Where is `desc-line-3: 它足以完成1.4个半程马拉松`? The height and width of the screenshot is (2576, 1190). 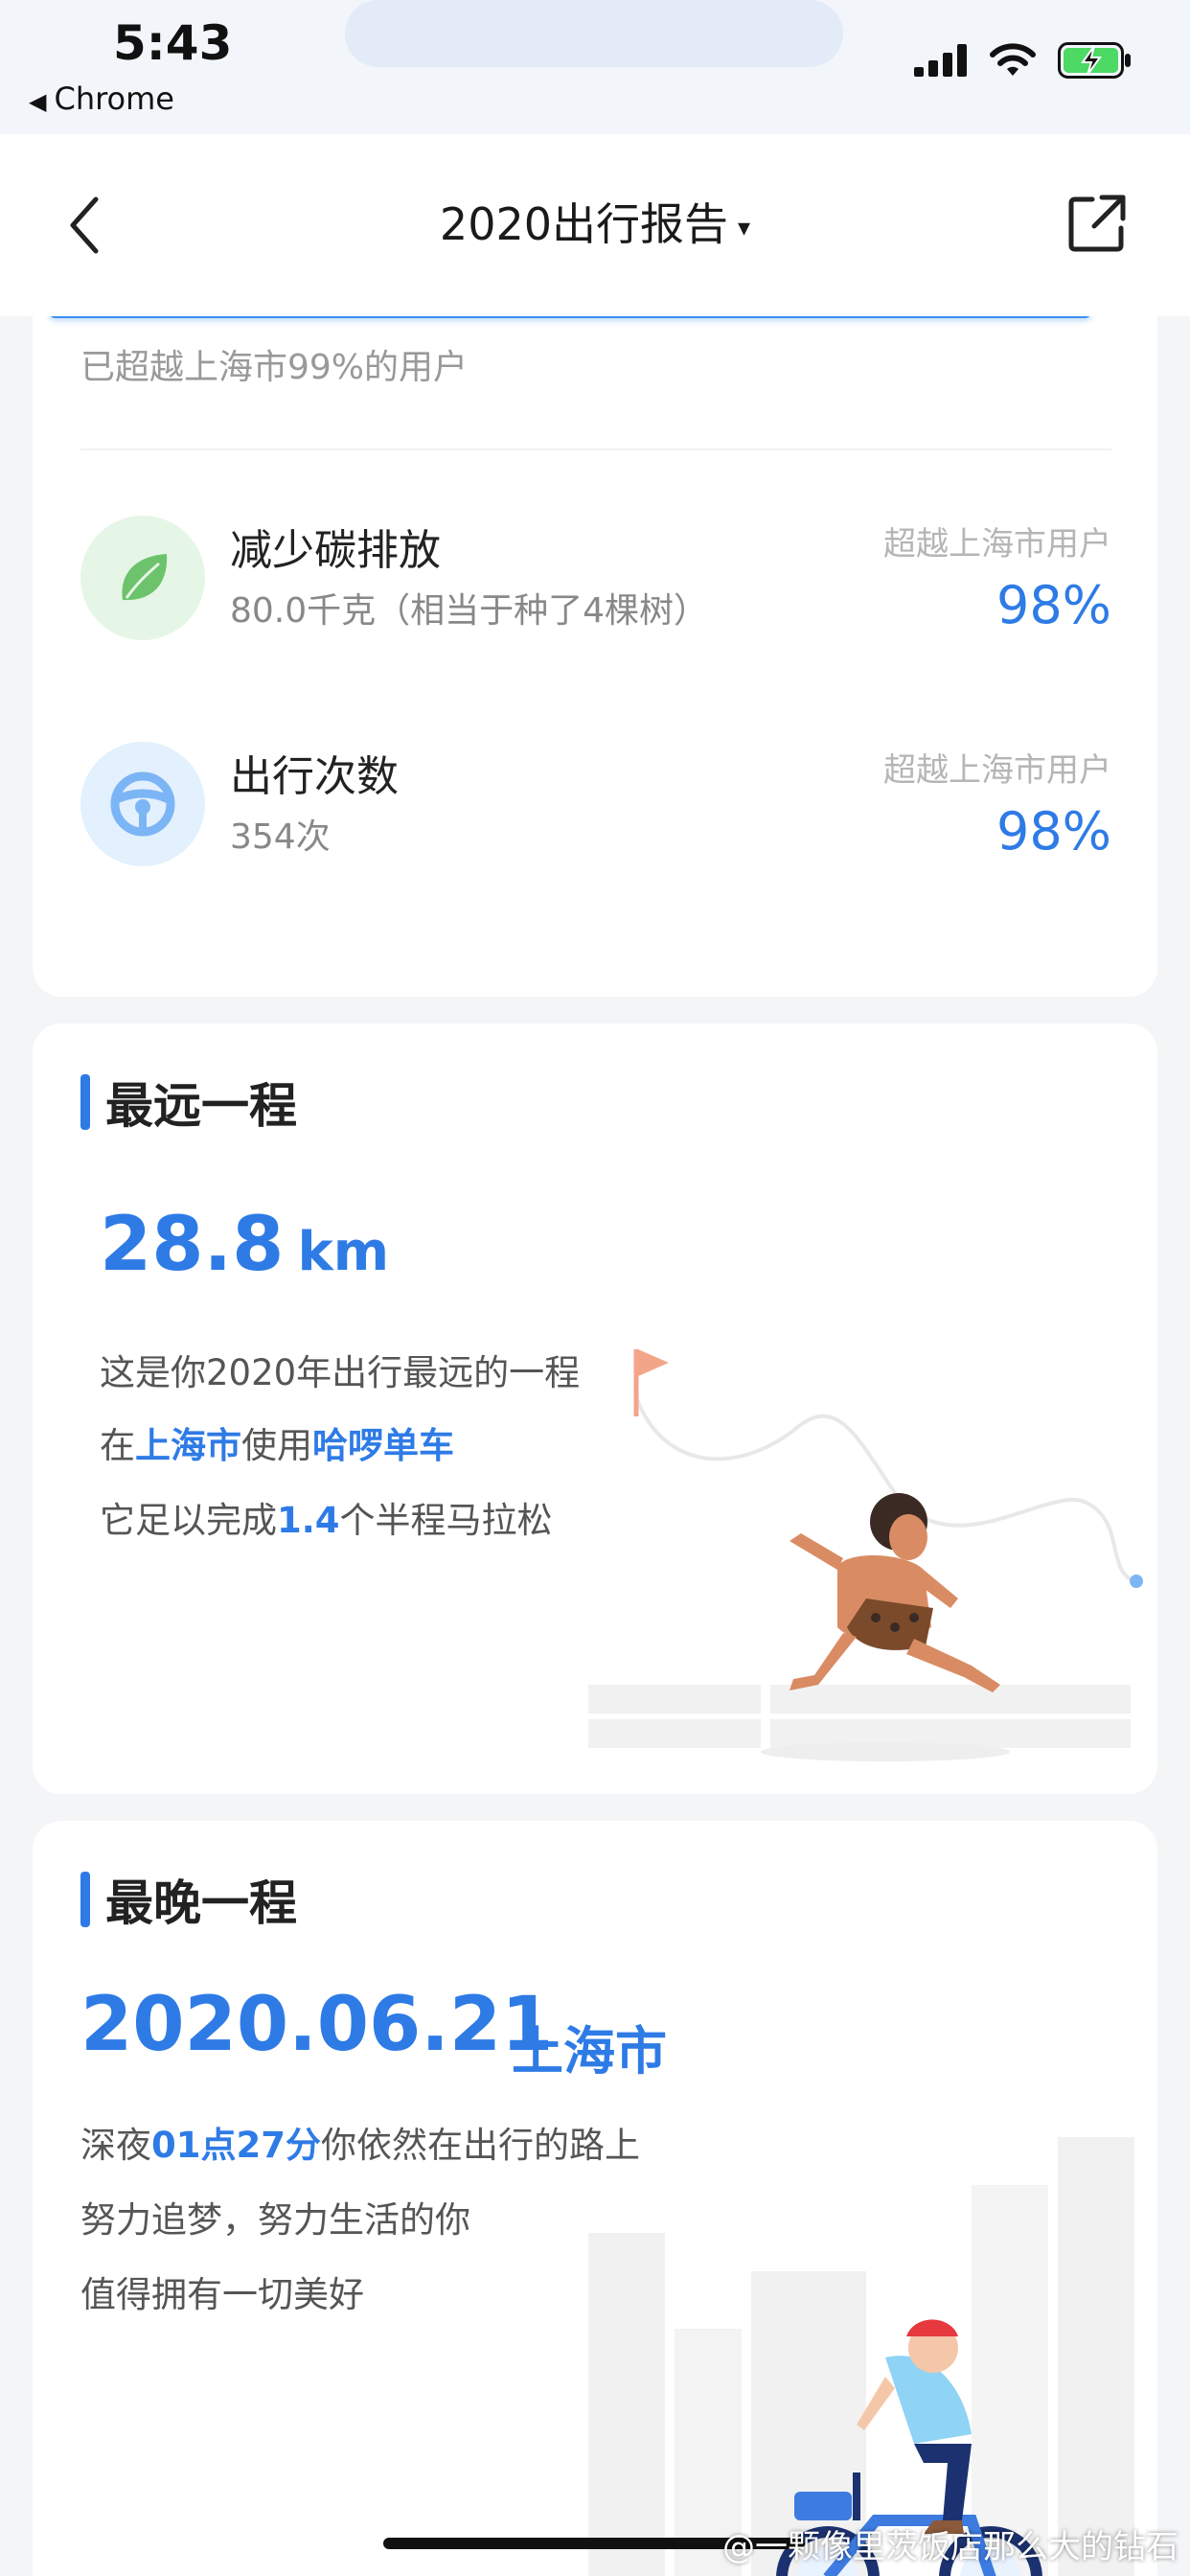 desc-line-3: 它足以完成1.4个半程马拉松 is located at coordinates (326, 1517).